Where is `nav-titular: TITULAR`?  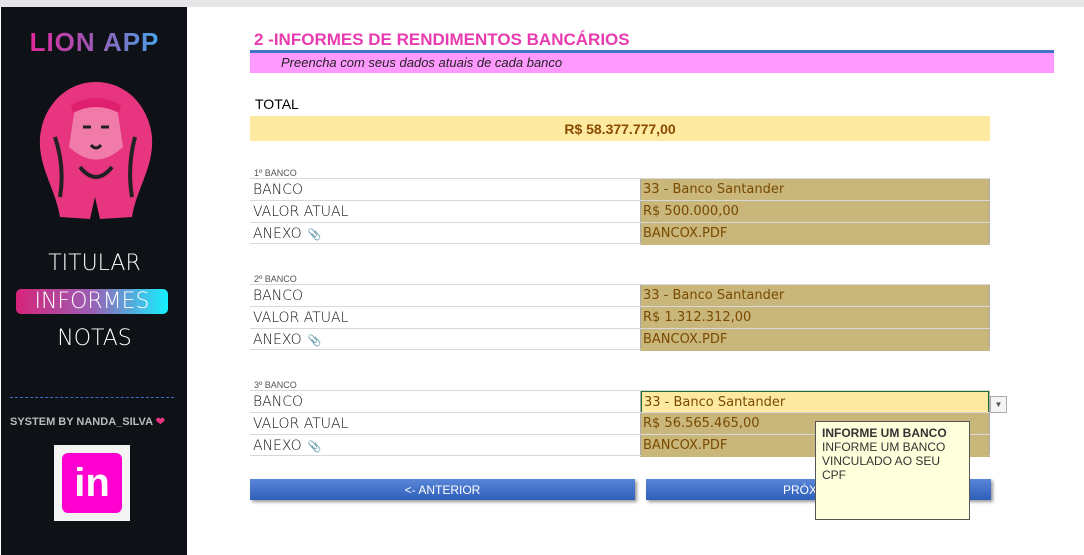 nav-titular: TITULAR is located at coordinates (94, 263).